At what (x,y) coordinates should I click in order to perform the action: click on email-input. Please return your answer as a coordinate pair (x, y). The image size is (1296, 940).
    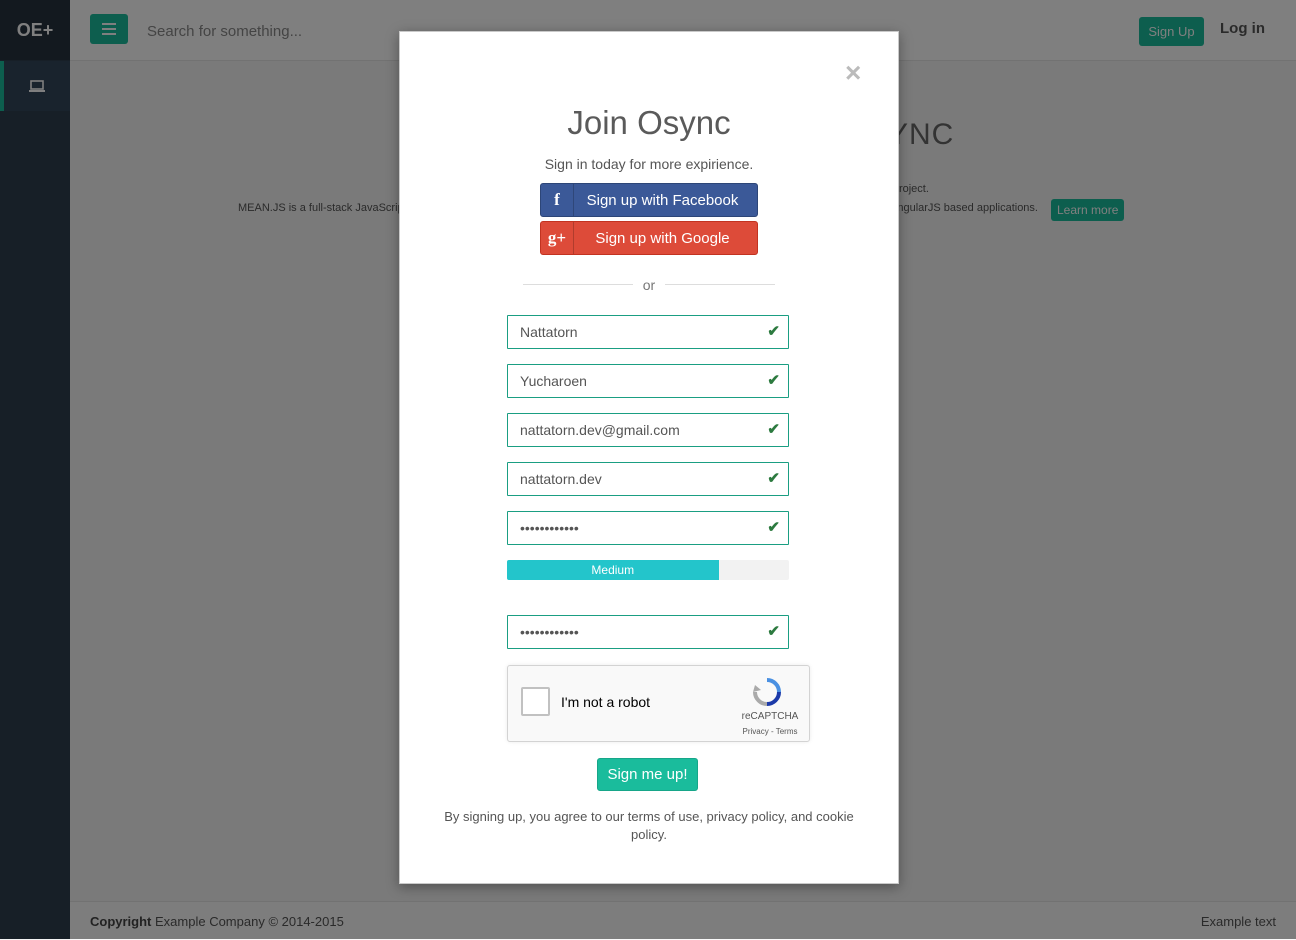
    Looking at the image, I should click on (634, 430).